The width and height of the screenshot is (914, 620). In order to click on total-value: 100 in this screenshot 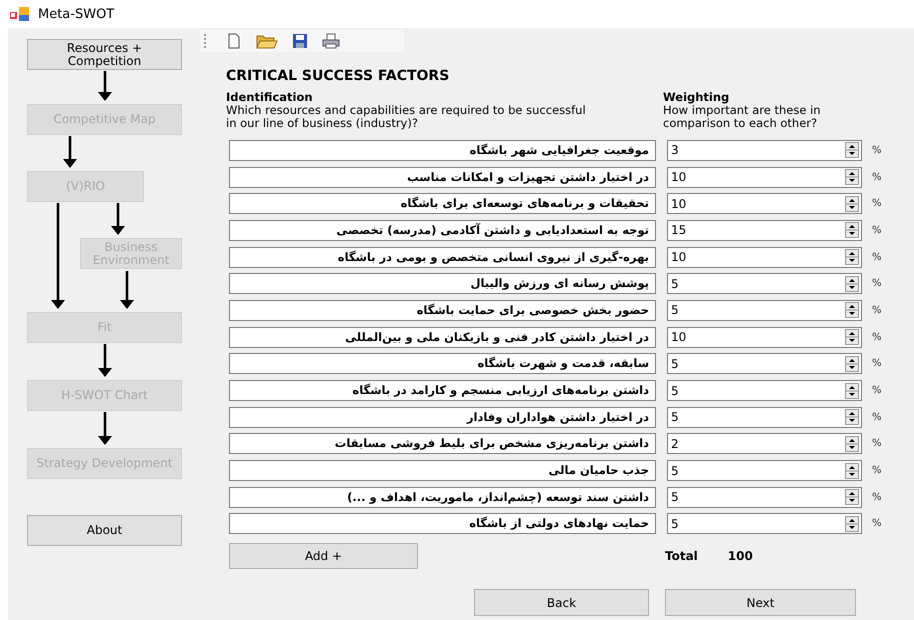, I will do `click(740, 556)`.